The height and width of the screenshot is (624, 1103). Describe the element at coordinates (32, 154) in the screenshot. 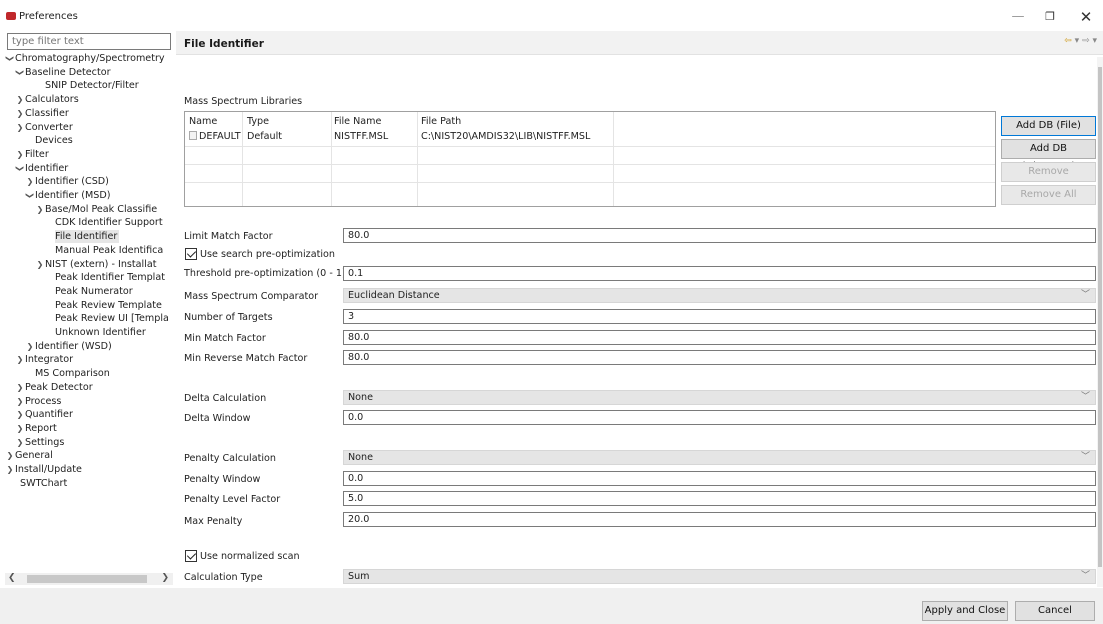

I see `tree-item: ❯ Filter` at that location.